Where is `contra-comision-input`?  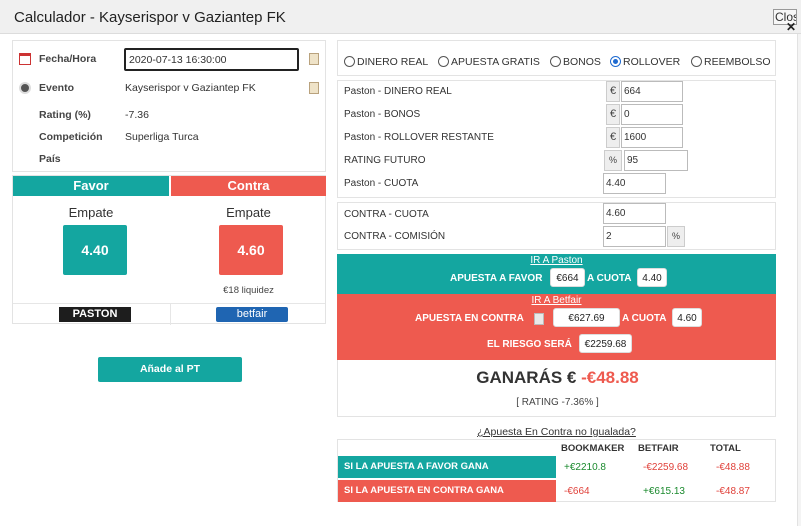
contra-comision-input is located at coordinates (634, 236).